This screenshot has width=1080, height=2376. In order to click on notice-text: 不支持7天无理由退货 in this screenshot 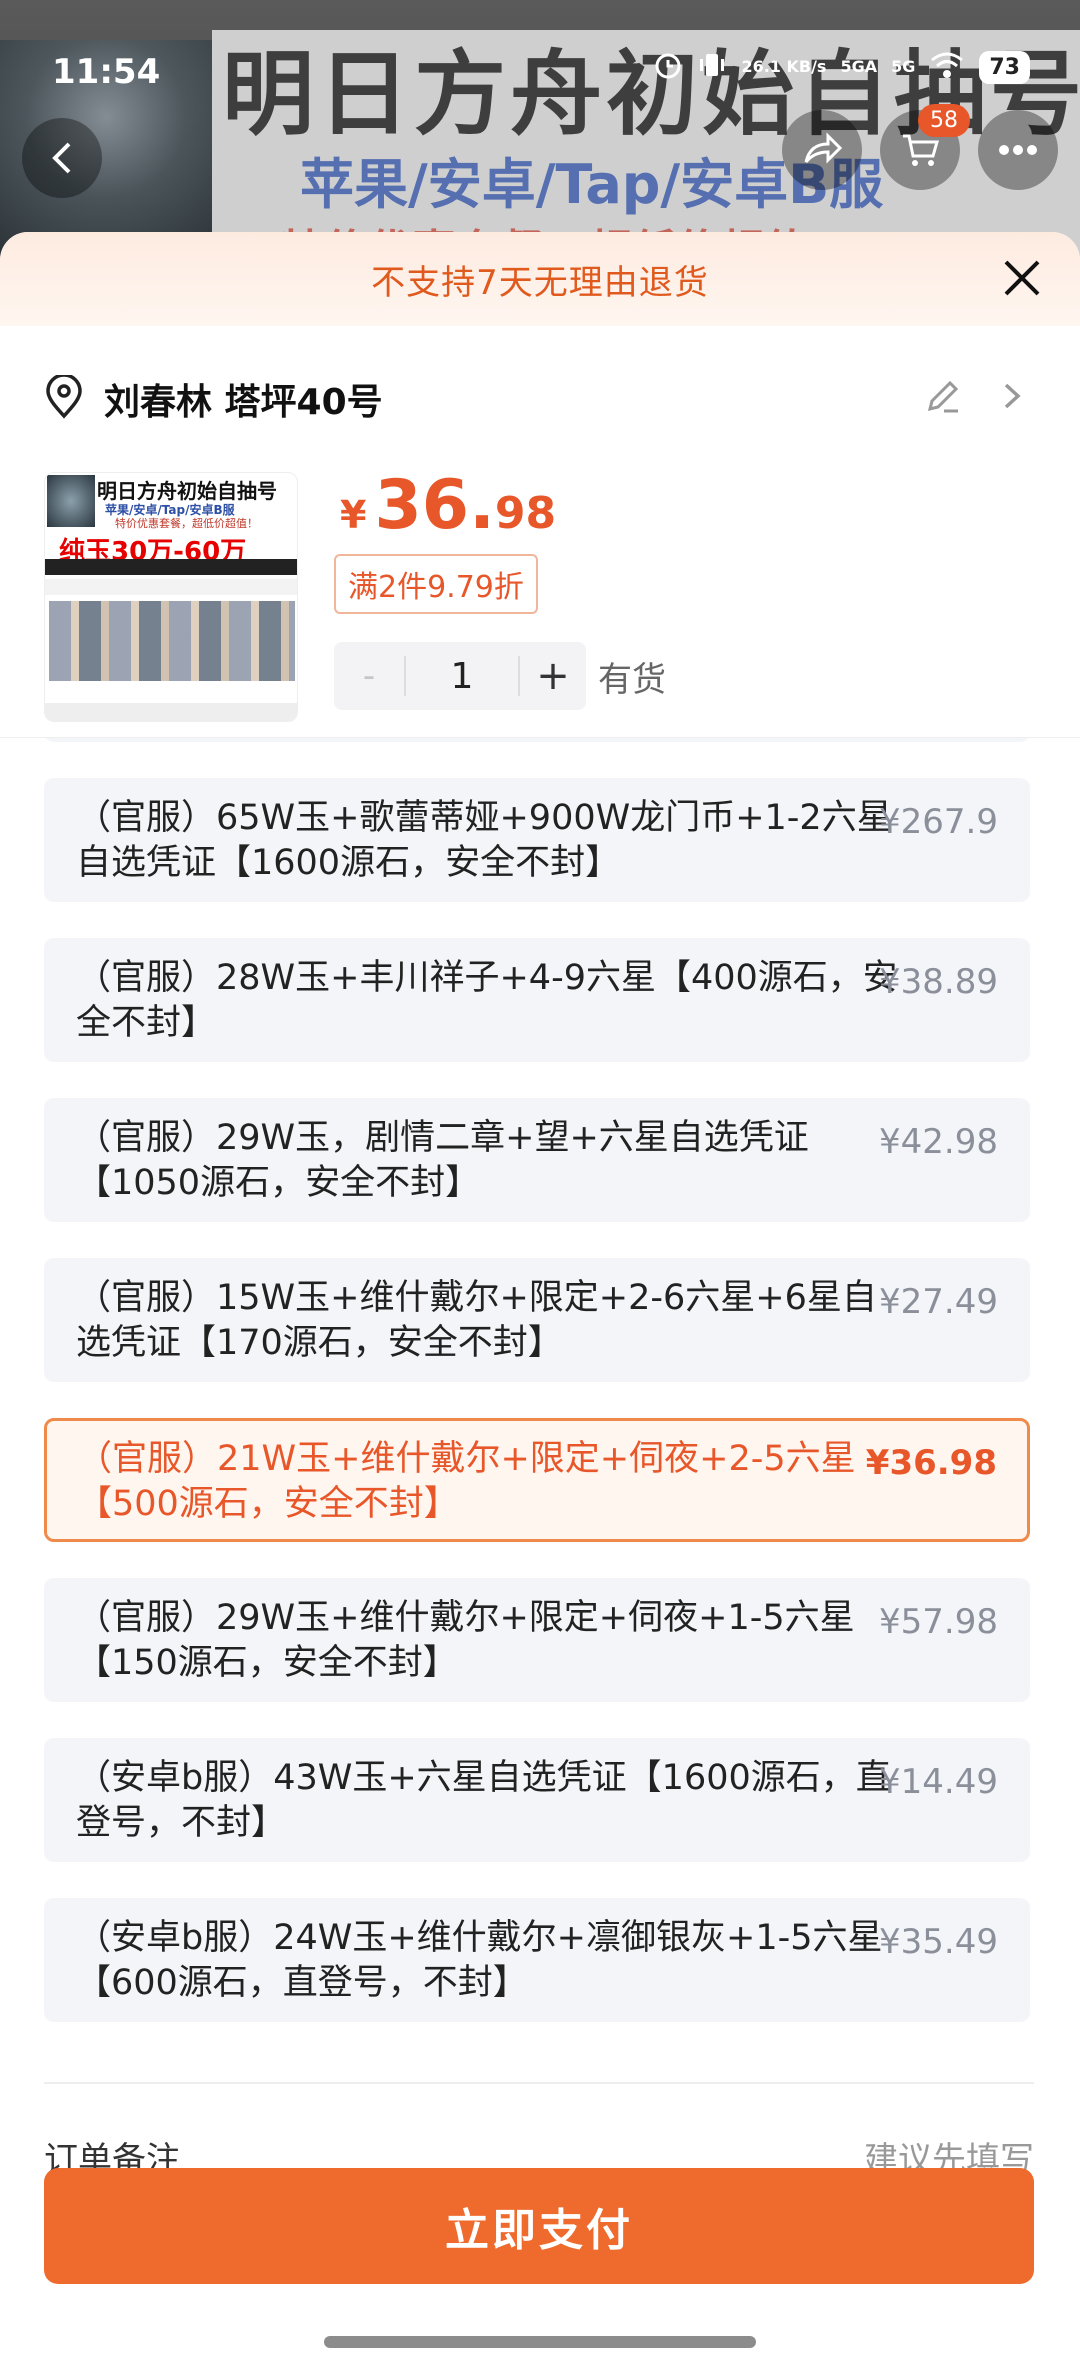, I will do `click(540, 282)`.